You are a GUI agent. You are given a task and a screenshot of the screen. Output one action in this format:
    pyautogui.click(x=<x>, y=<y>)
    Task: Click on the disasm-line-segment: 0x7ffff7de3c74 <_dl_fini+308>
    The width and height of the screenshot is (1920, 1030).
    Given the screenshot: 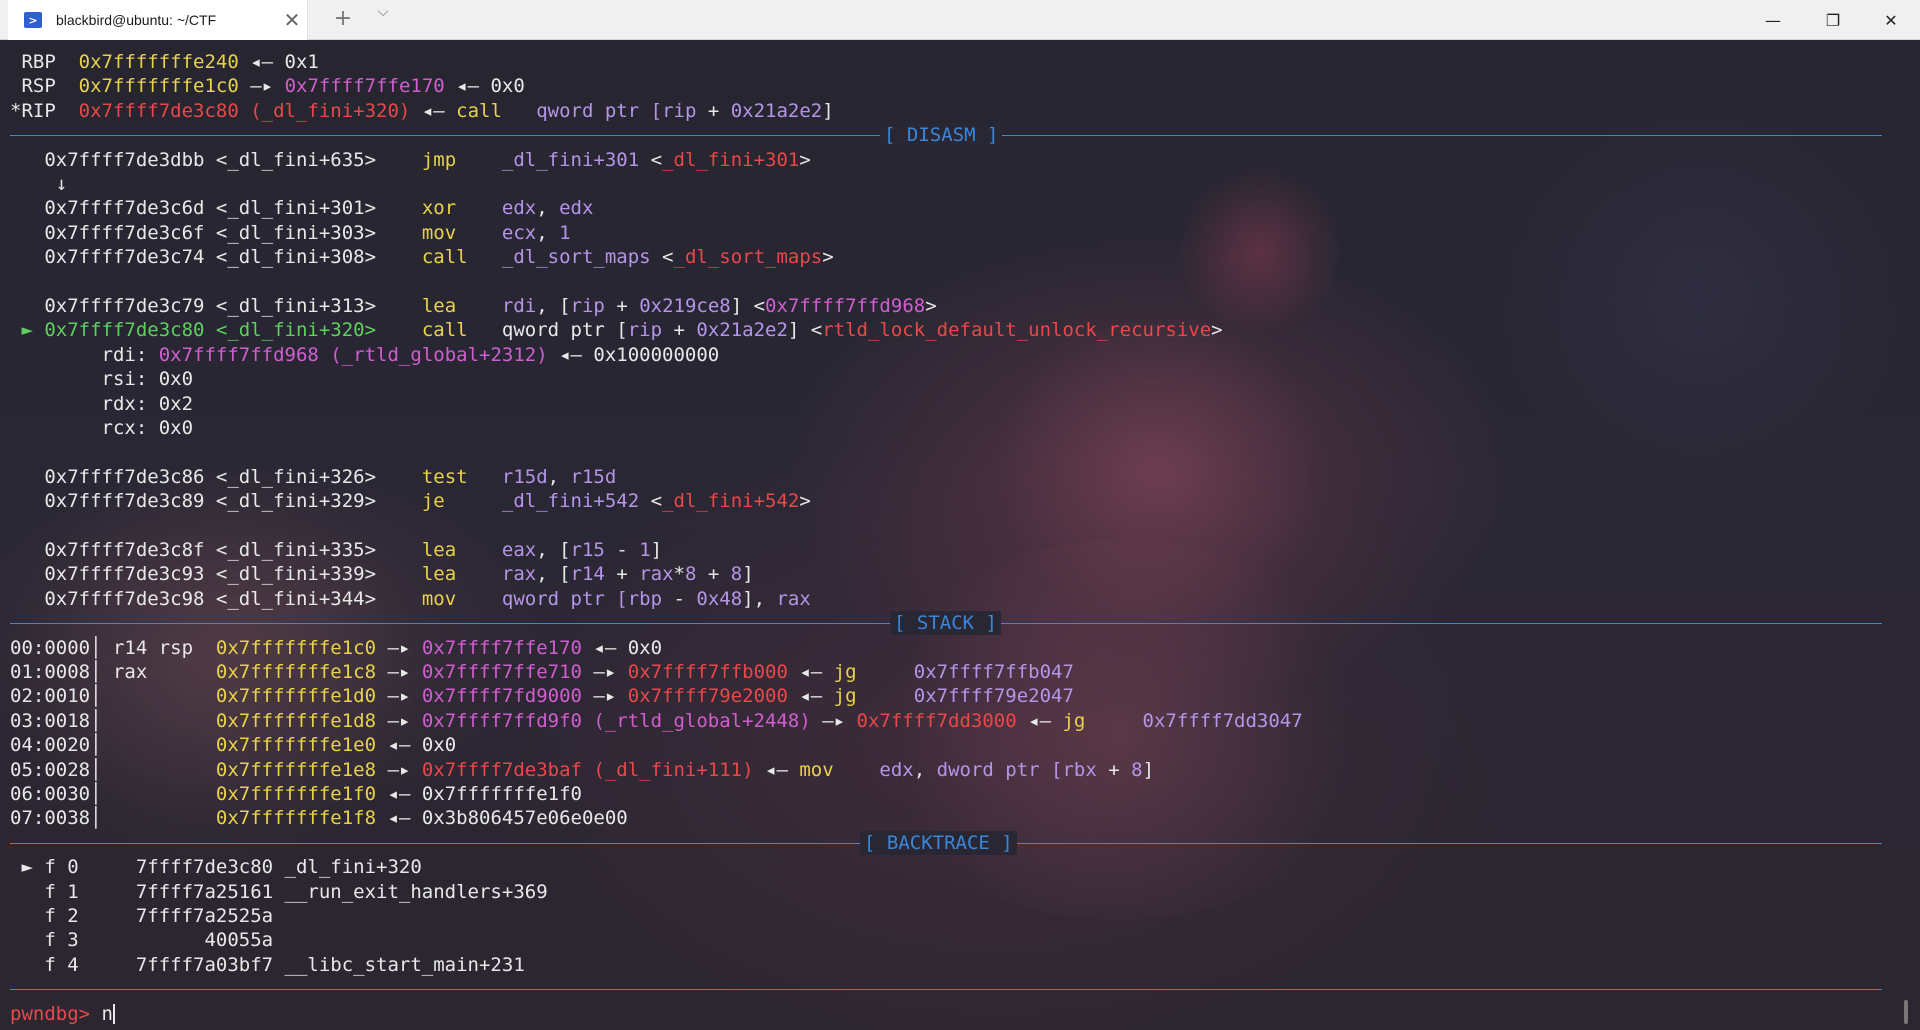 What is the action you would take?
    pyautogui.click(x=216, y=257)
    